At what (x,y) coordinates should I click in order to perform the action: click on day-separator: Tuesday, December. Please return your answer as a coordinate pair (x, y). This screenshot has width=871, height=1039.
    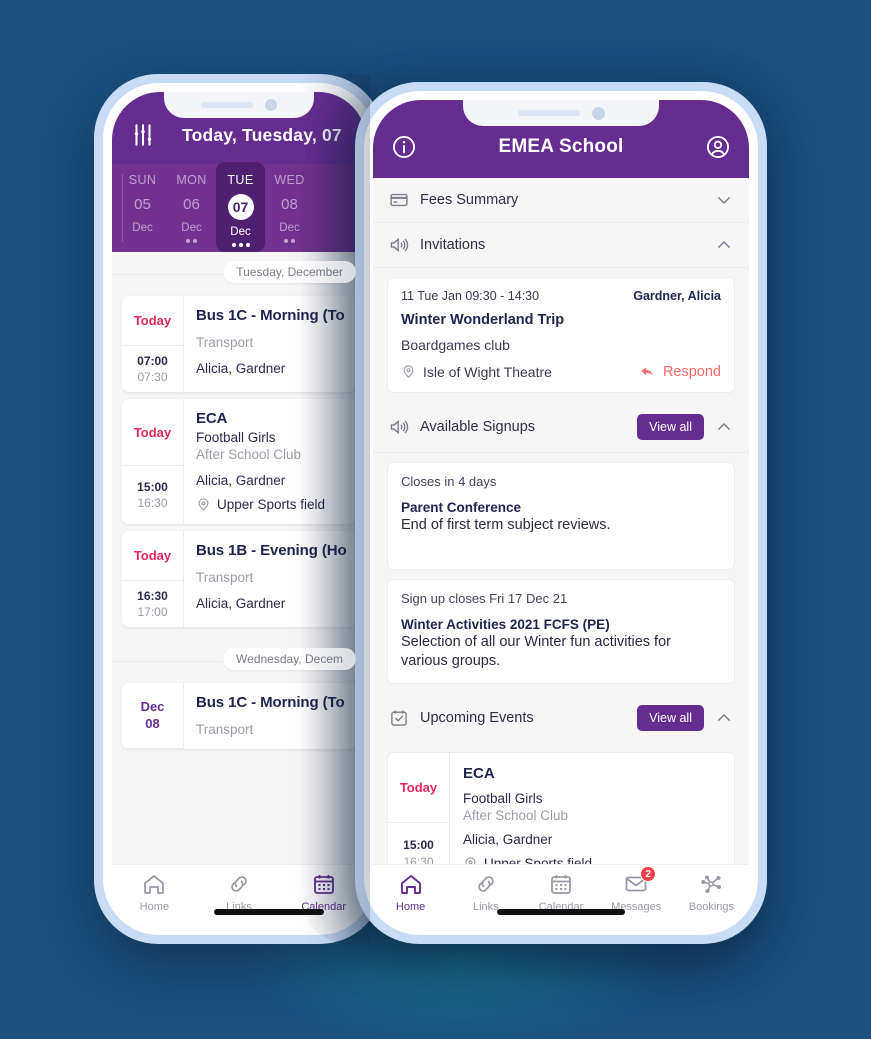
    Looking at the image, I should click on (239, 270).